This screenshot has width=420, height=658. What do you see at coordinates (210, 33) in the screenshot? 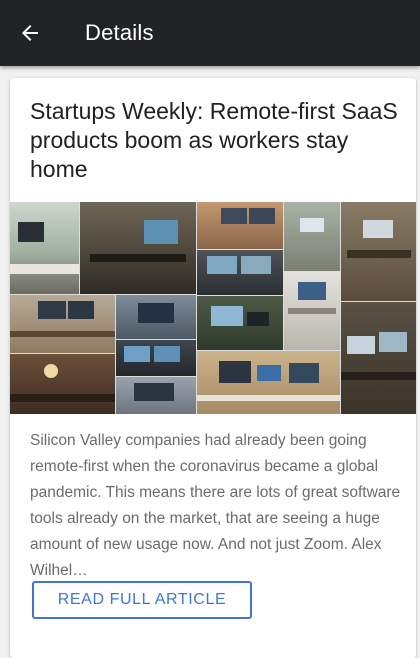
I see `app-bar: Details` at bounding box center [210, 33].